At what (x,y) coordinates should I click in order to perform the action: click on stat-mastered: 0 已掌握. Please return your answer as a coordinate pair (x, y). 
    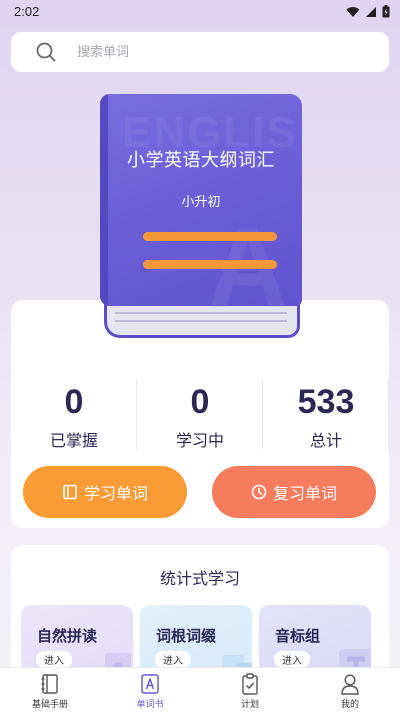
    Looking at the image, I should click on (74, 415).